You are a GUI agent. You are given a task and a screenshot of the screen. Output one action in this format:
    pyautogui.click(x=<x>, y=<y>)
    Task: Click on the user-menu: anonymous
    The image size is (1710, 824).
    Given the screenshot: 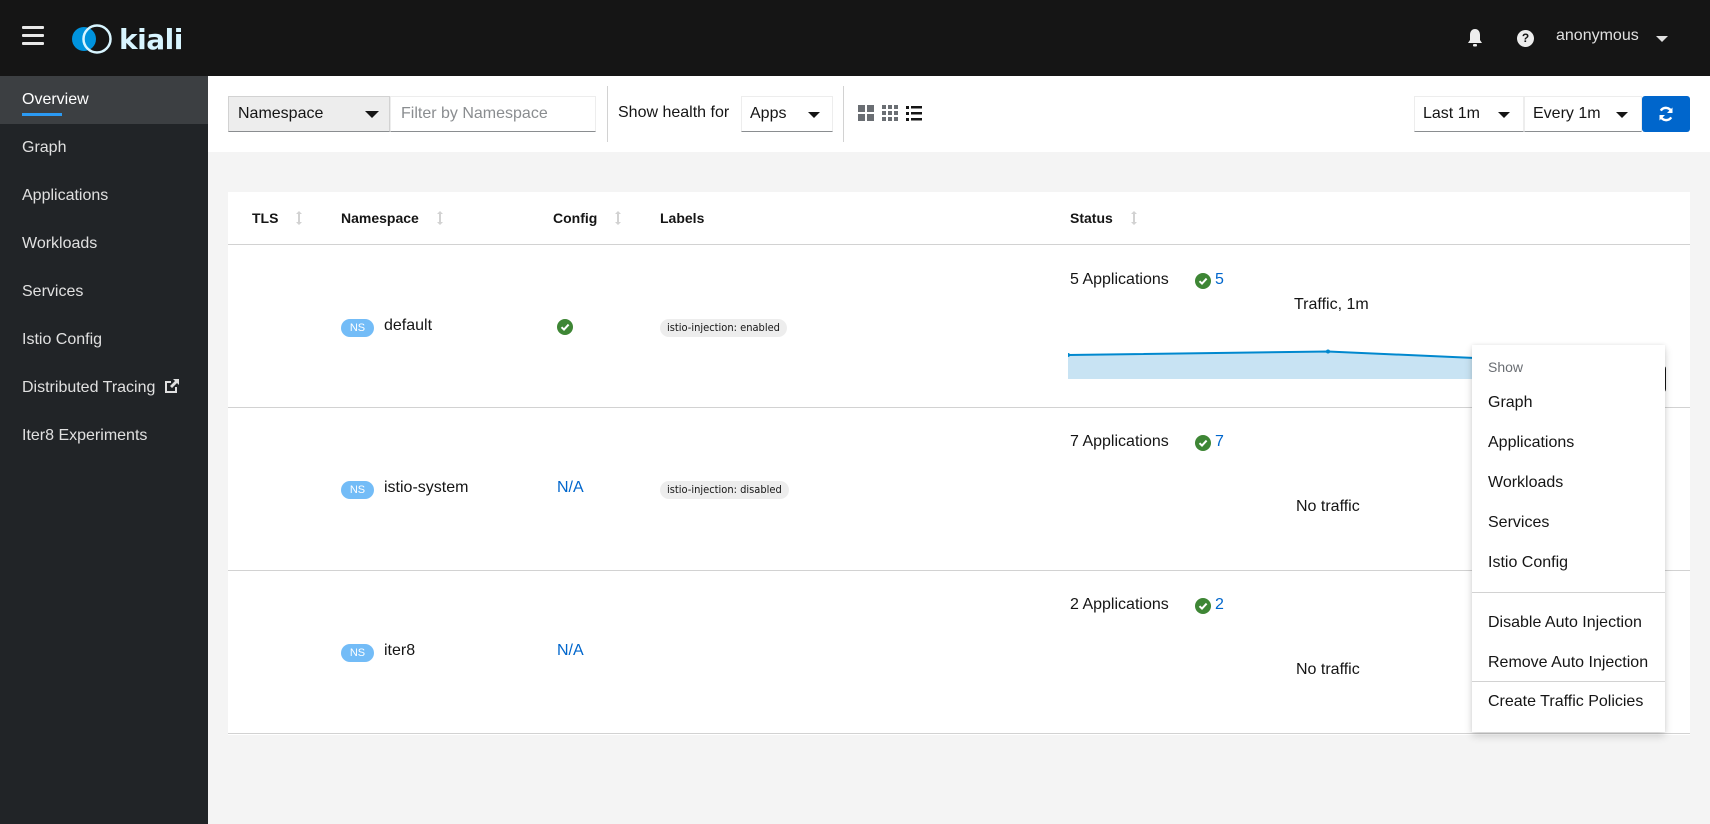 What is the action you would take?
    pyautogui.click(x=1597, y=36)
    